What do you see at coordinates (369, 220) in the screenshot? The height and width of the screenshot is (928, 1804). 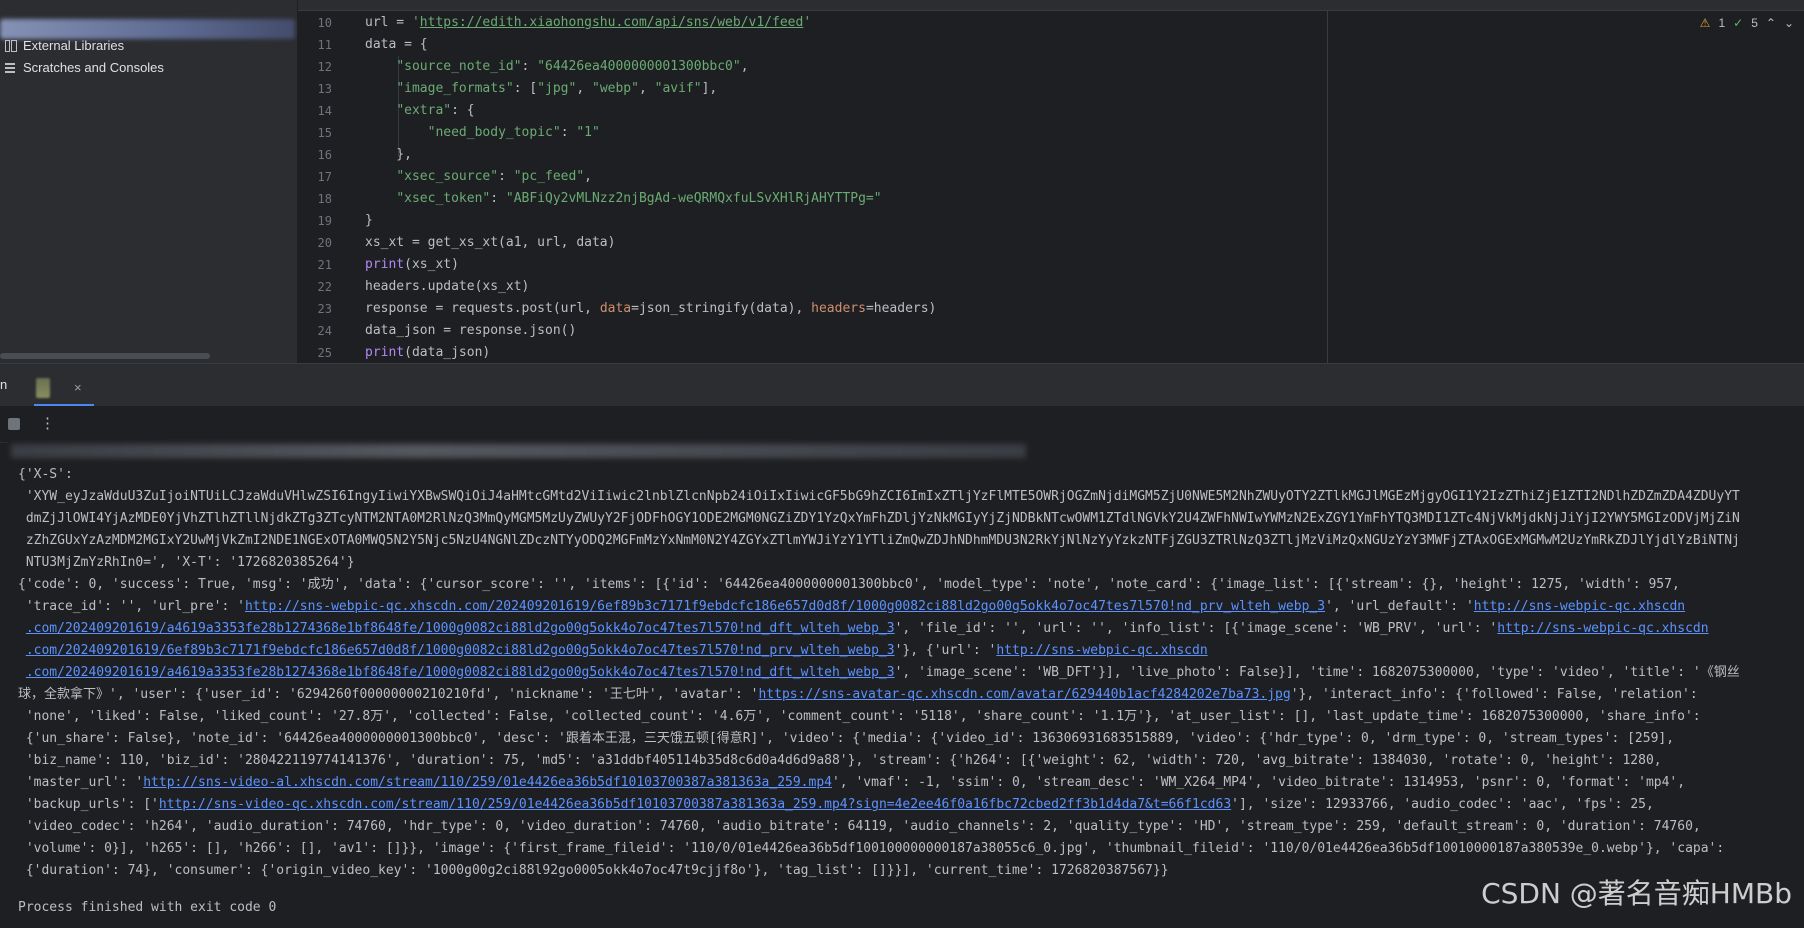 I see `code-line: }` at bounding box center [369, 220].